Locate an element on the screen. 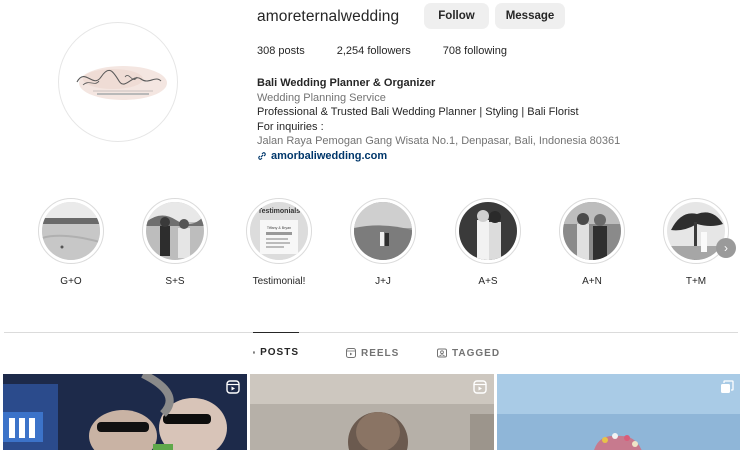  follow-button: Follow is located at coordinates (456, 16).